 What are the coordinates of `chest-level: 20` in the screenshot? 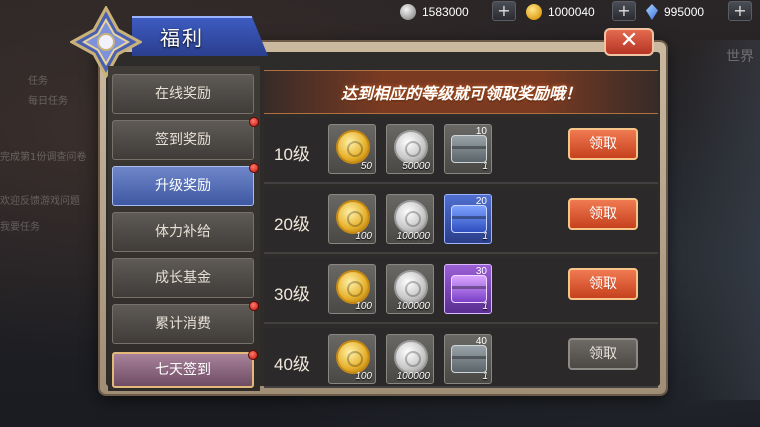 It's located at (481, 201).